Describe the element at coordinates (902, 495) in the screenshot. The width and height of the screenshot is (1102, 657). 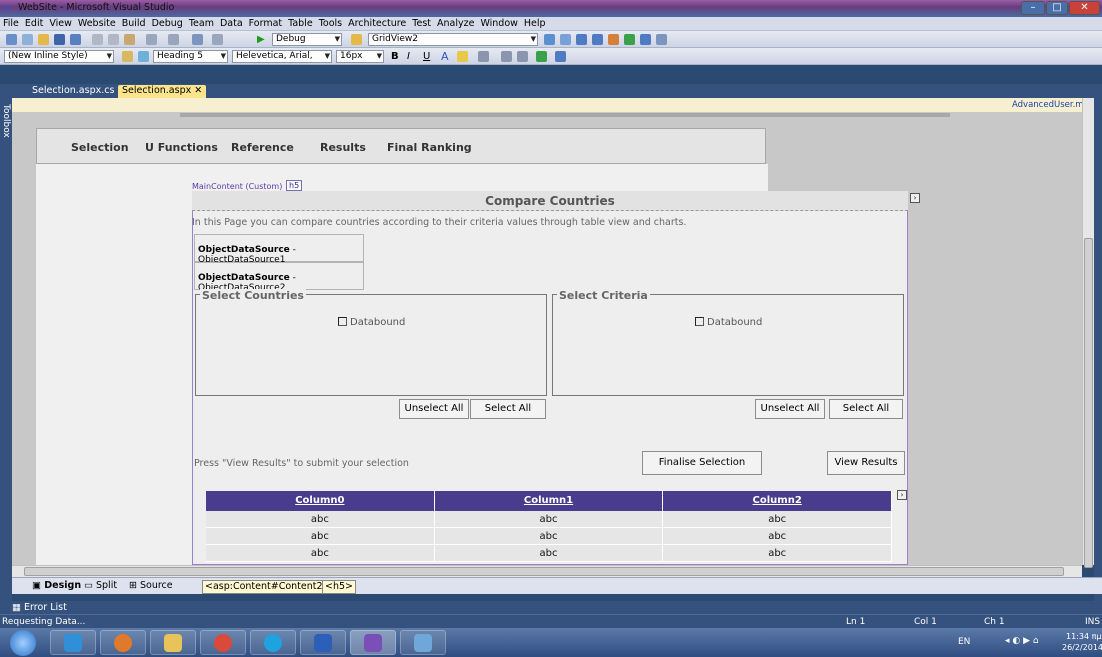
I see `grid-smart-tag-icon: ›` at that location.